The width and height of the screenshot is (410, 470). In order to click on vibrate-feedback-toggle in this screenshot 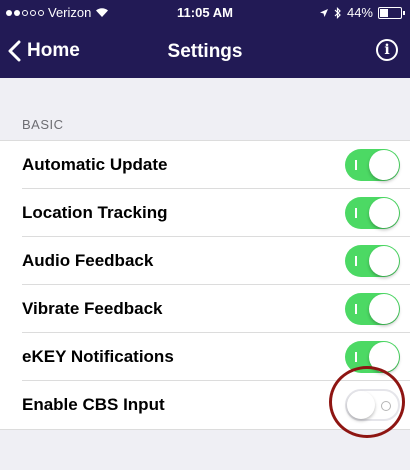, I will do `click(372, 309)`.